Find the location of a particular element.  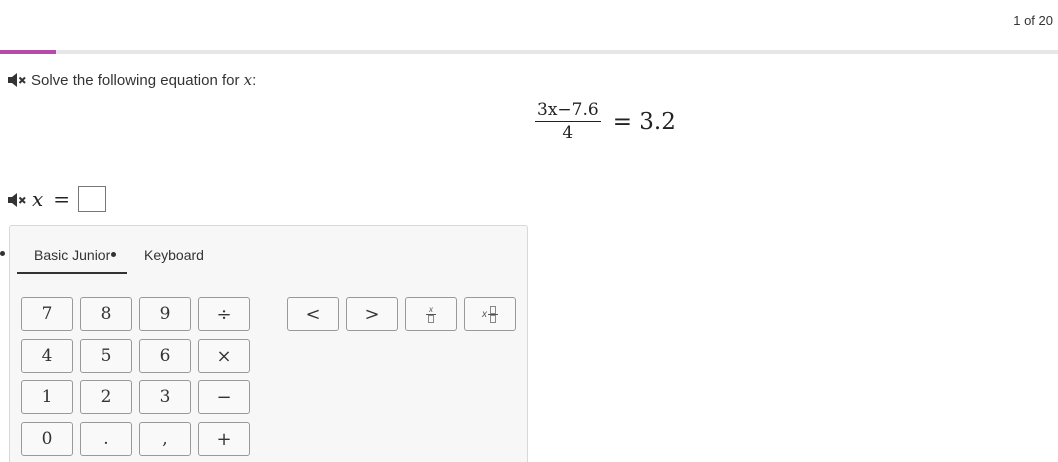

key-greater-than: > is located at coordinates (372, 314).